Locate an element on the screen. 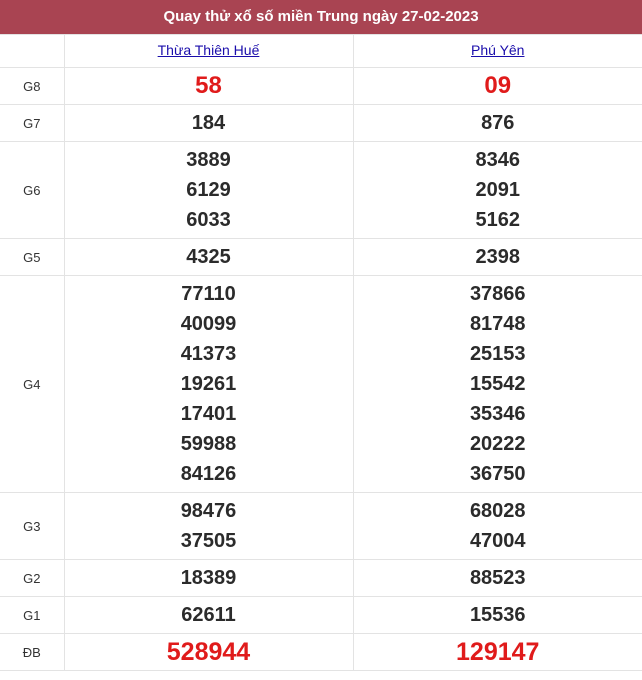 The image size is (642, 680). prize-numbers-cell: 62611 is located at coordinates (208, 615).